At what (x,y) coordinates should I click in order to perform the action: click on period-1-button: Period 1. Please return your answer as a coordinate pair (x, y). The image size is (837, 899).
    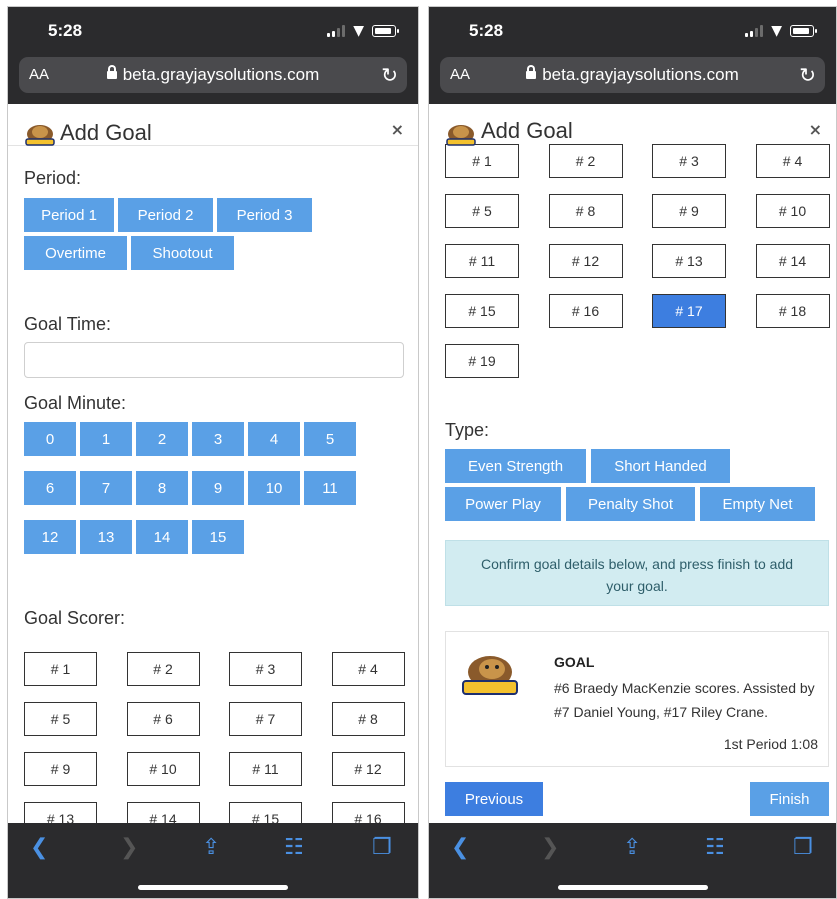
    Looking at the image, I should click on (69, 215).